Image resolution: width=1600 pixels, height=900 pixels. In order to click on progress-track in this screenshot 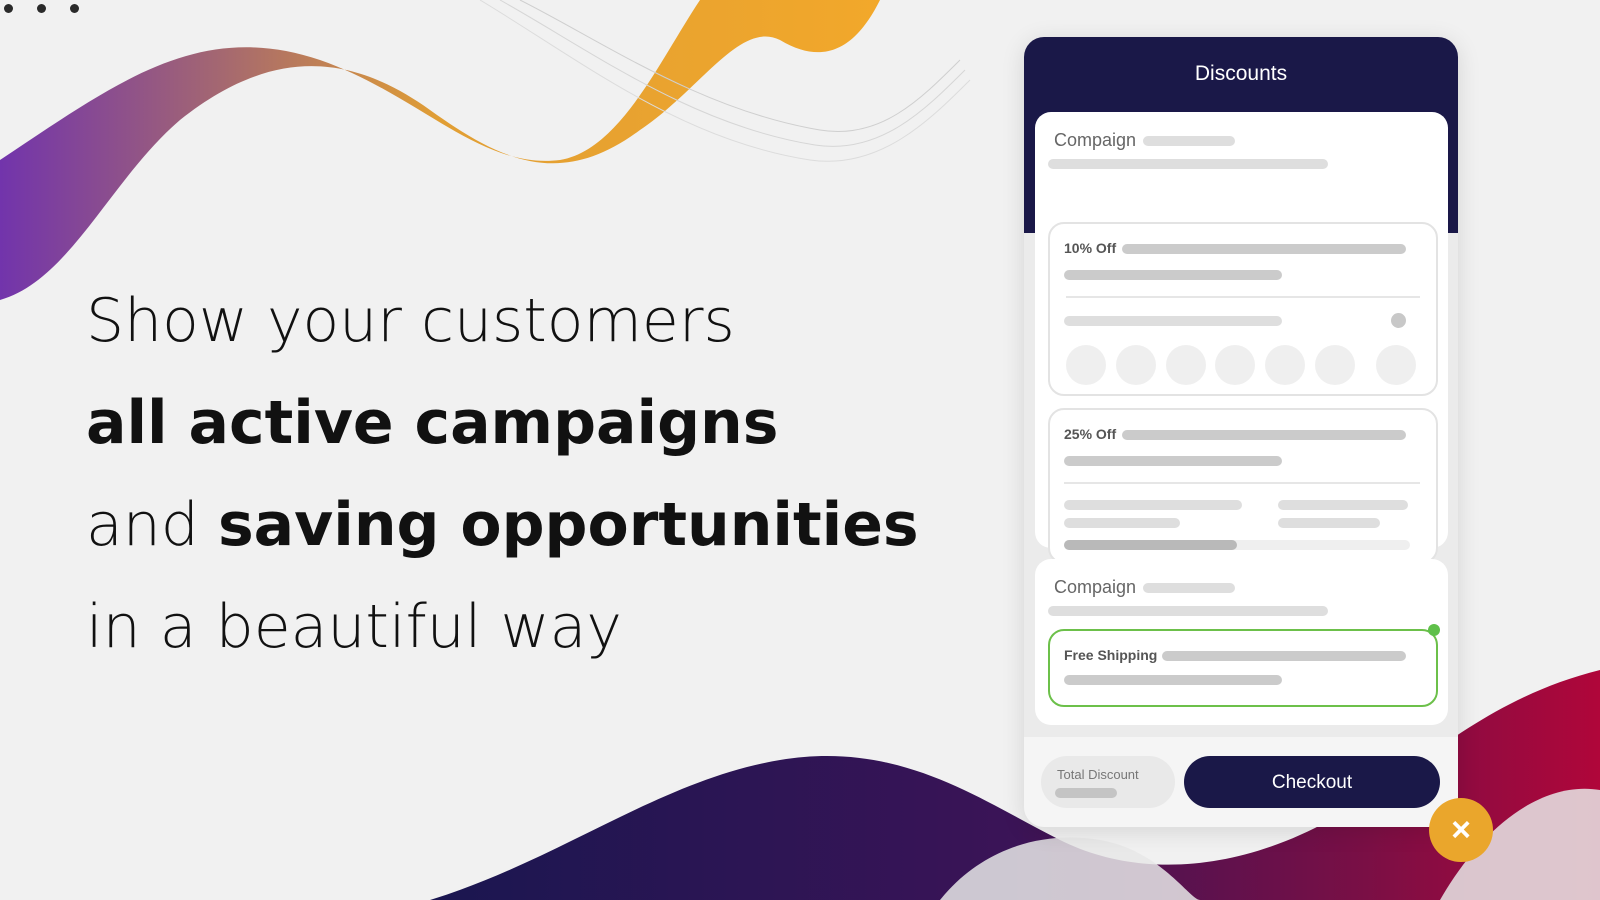, I will do `click(1237, 545)`.